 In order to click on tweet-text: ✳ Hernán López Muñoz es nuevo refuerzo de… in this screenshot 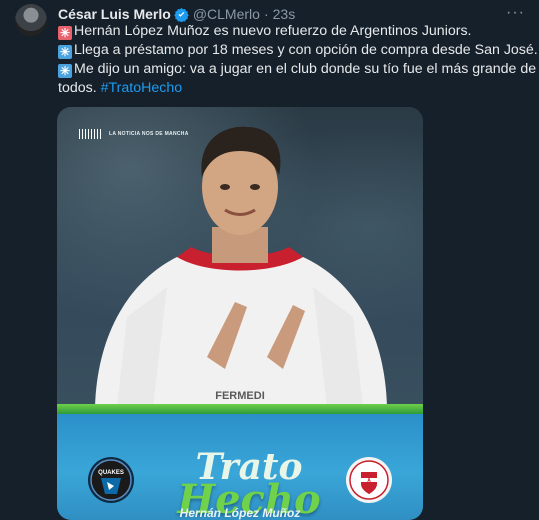, I will do `click(298, 60)`.